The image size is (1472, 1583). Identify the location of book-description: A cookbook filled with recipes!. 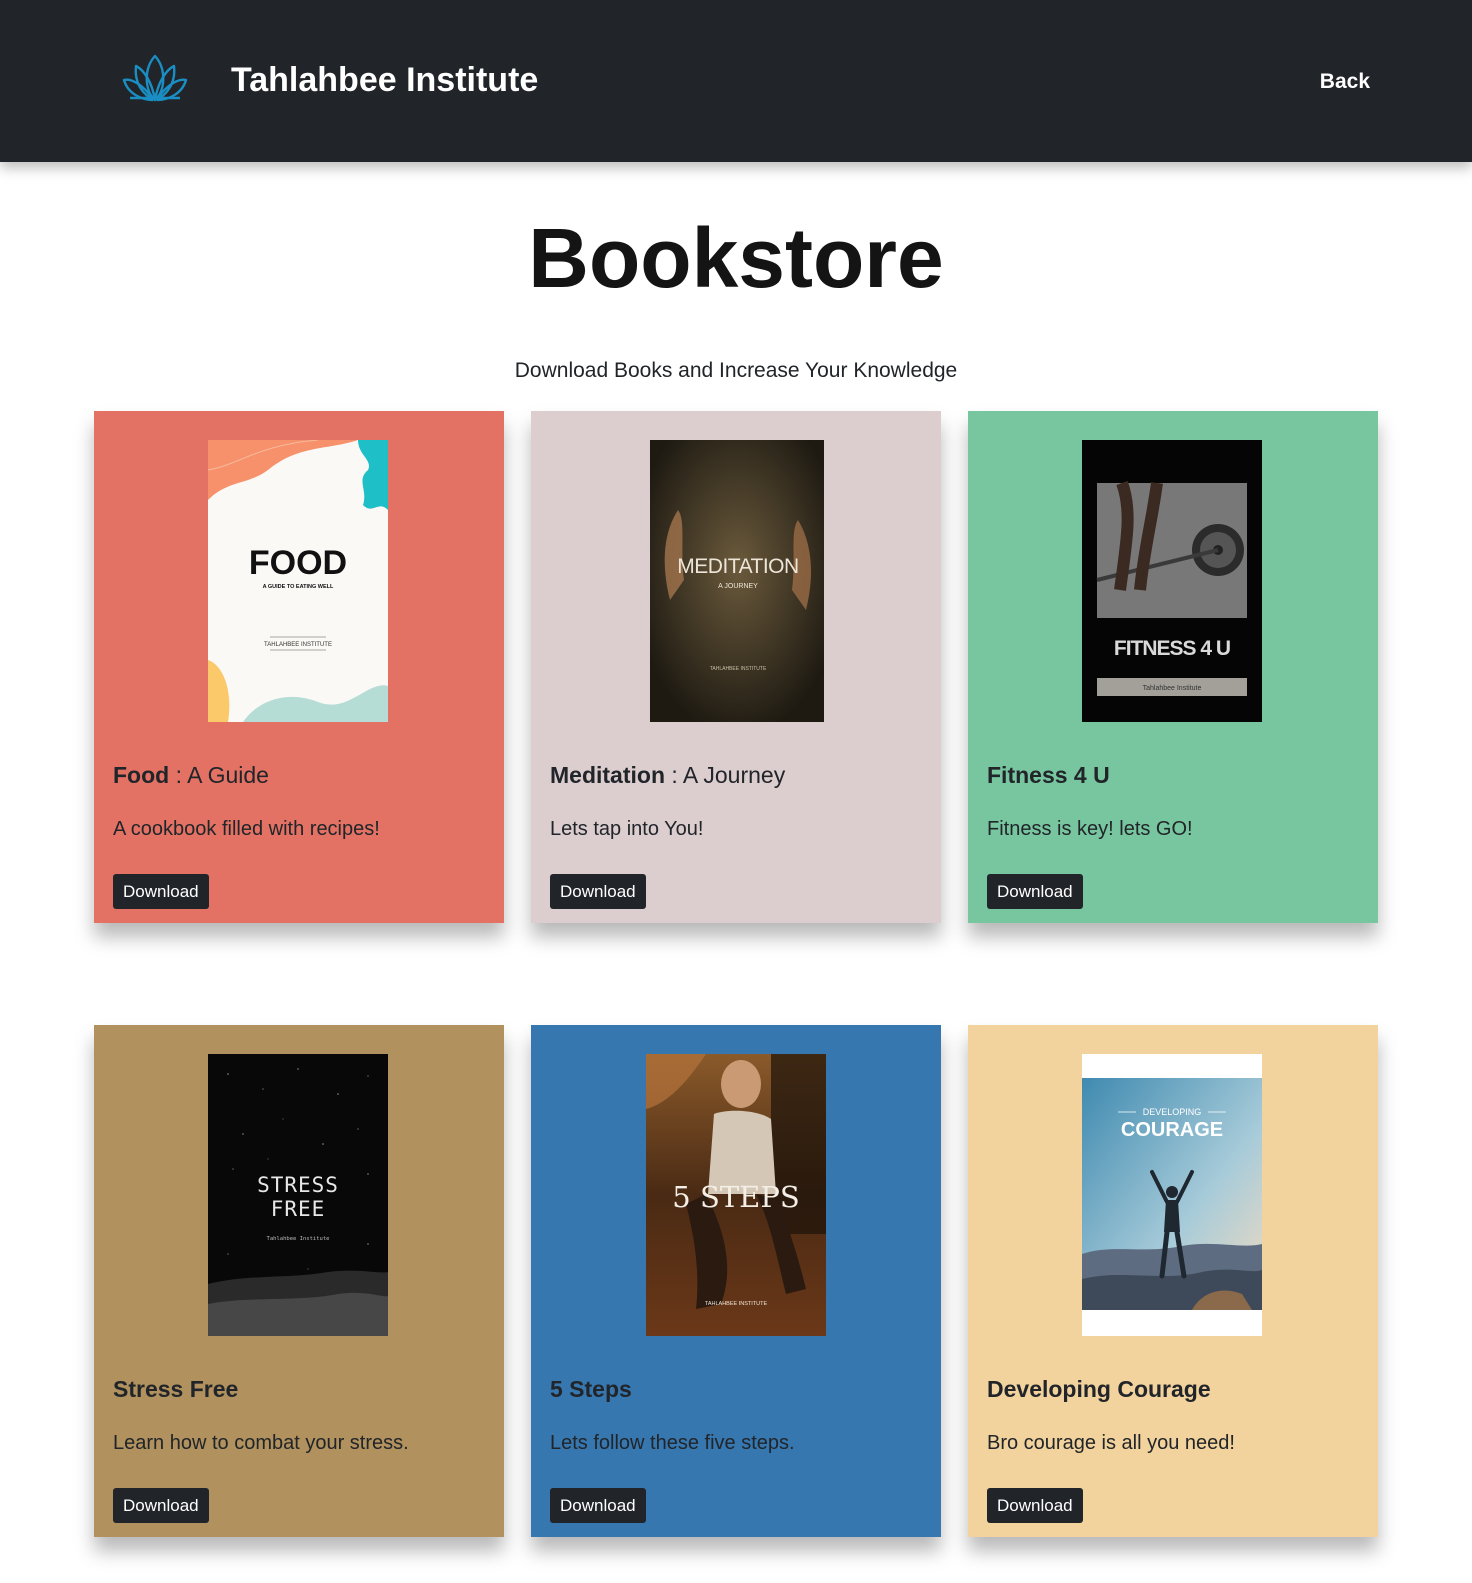
(246, 829).